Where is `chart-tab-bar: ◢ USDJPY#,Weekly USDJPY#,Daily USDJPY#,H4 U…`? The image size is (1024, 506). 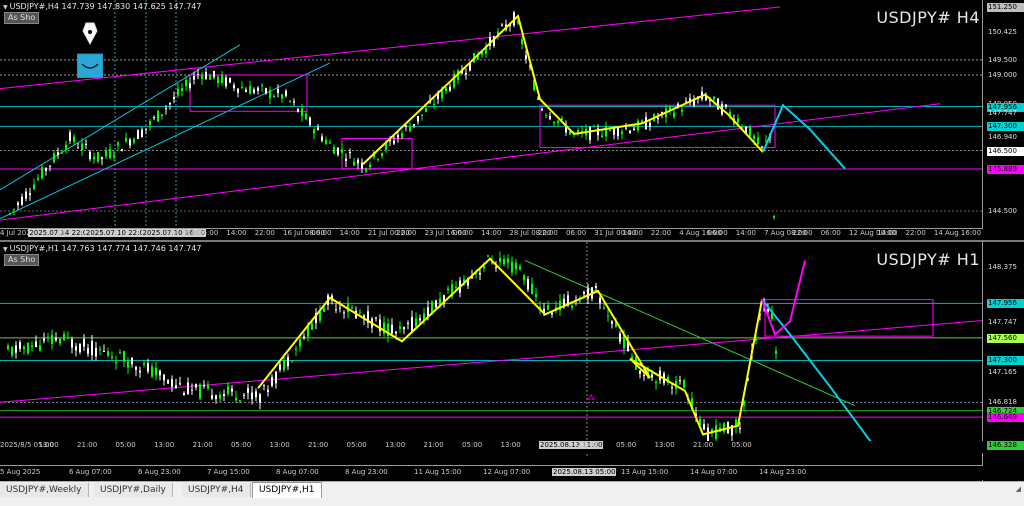 chart-tab-bar: ◢ USDJPY#,Weekly USDJPY#,Daily USDJPY#,H4 U… is located at coordinates (512, 490).